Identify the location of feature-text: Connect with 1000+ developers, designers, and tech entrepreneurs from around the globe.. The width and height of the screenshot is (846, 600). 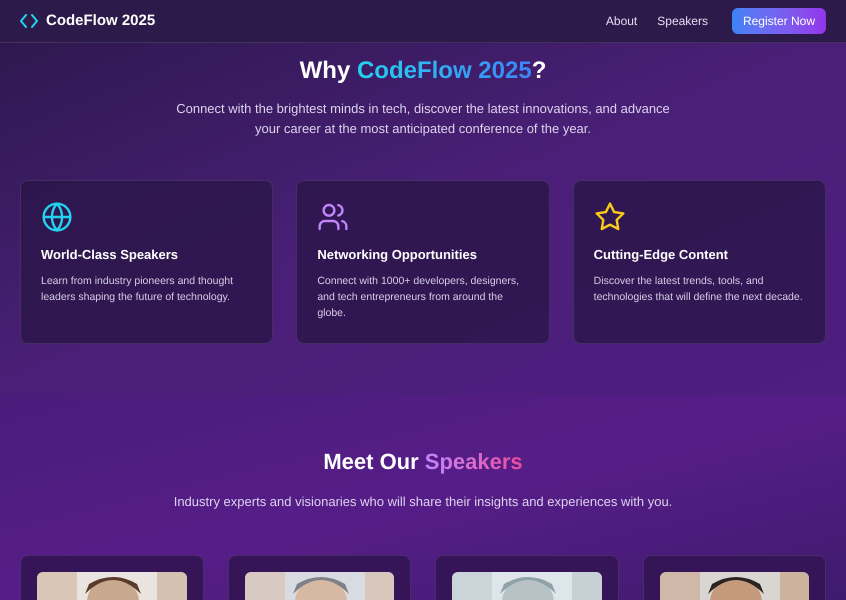
(418, 297).